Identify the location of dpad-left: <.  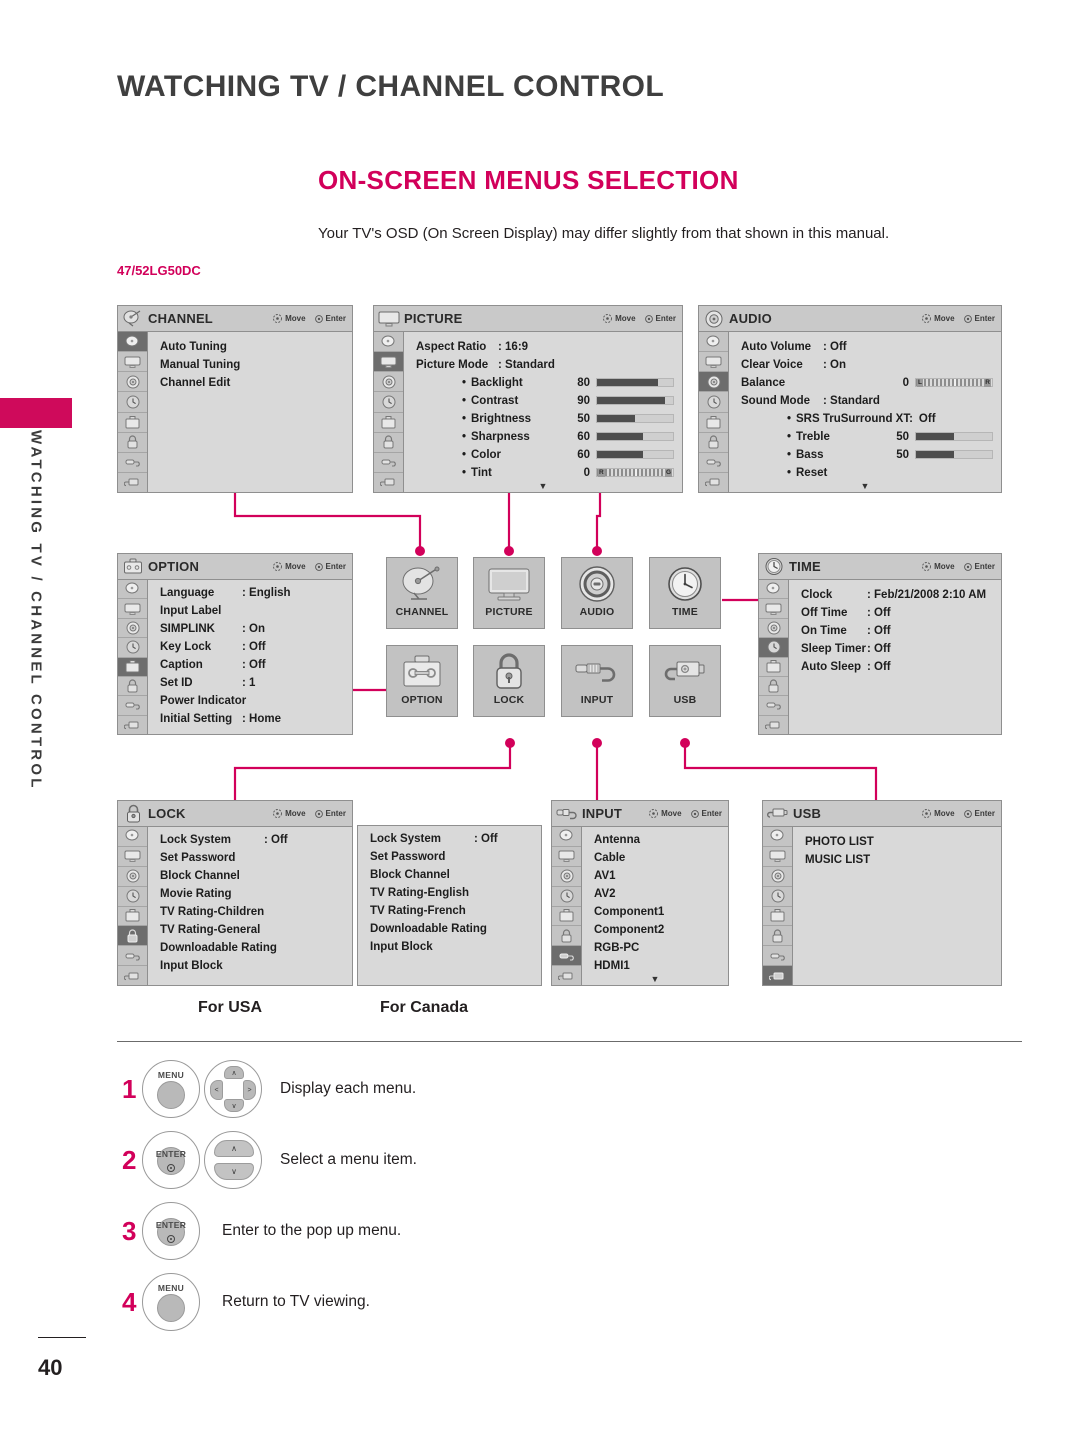
(216, 1090).